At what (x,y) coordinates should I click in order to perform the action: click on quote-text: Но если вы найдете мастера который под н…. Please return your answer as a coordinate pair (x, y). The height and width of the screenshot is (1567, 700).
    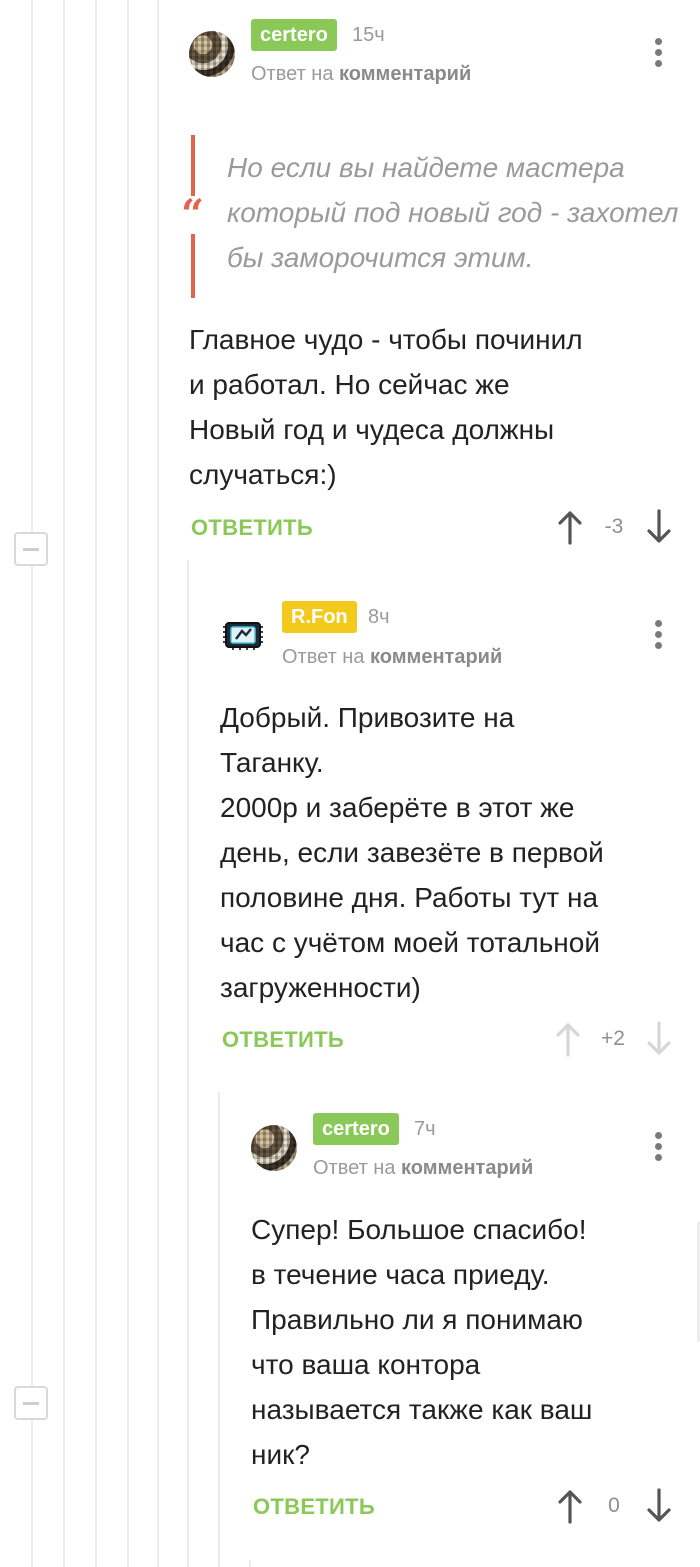
    Looking at the image, I should click on (453, 212).